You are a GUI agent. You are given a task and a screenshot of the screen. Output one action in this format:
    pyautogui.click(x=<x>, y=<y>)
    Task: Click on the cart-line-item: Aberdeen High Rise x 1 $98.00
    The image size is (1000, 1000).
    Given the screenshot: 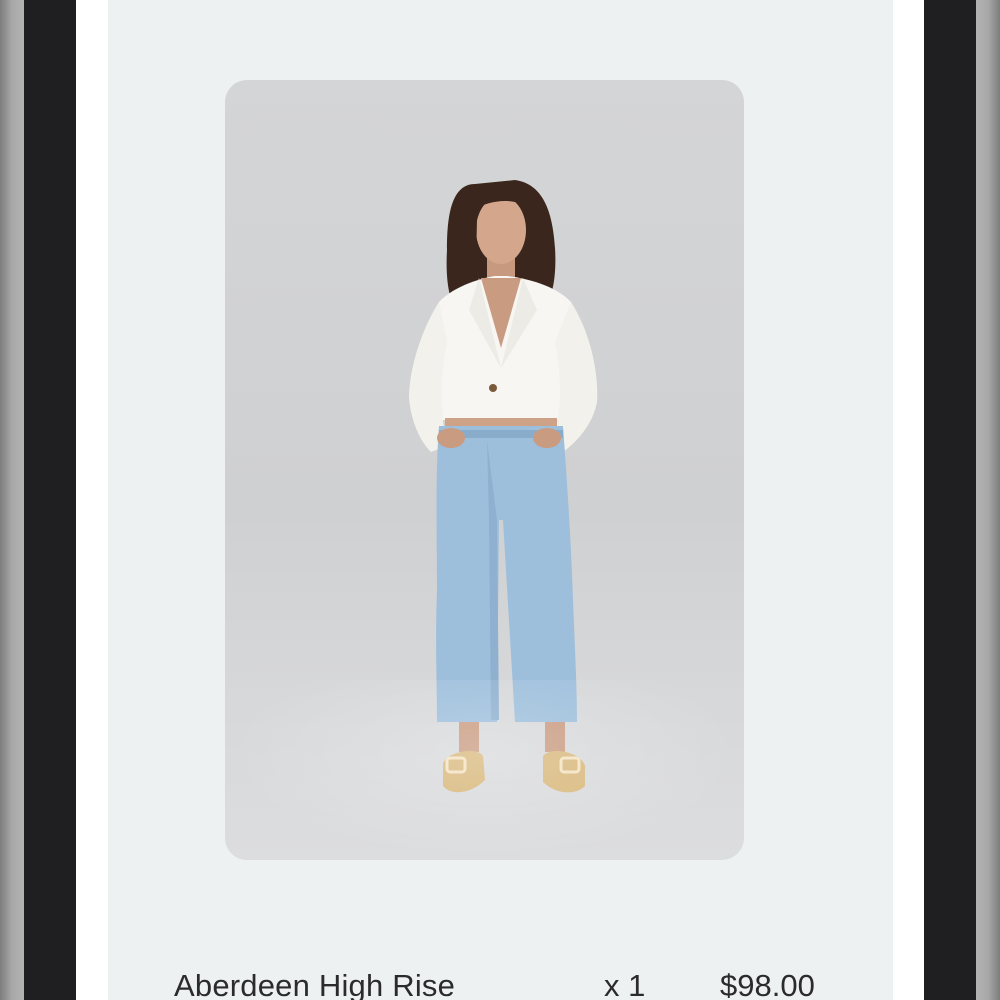 What is the action you would take?
    pyautogui.click(x=500, y=980)
    